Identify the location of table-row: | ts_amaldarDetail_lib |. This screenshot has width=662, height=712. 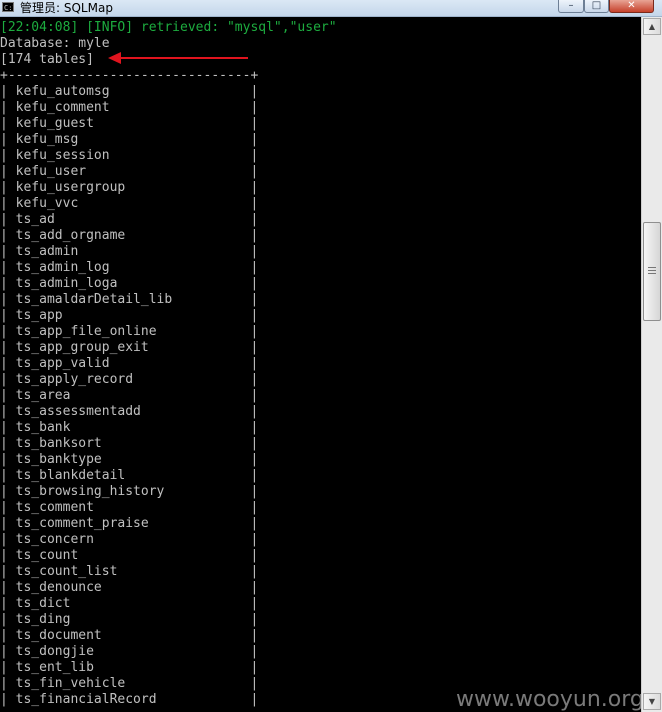
(129, 299).